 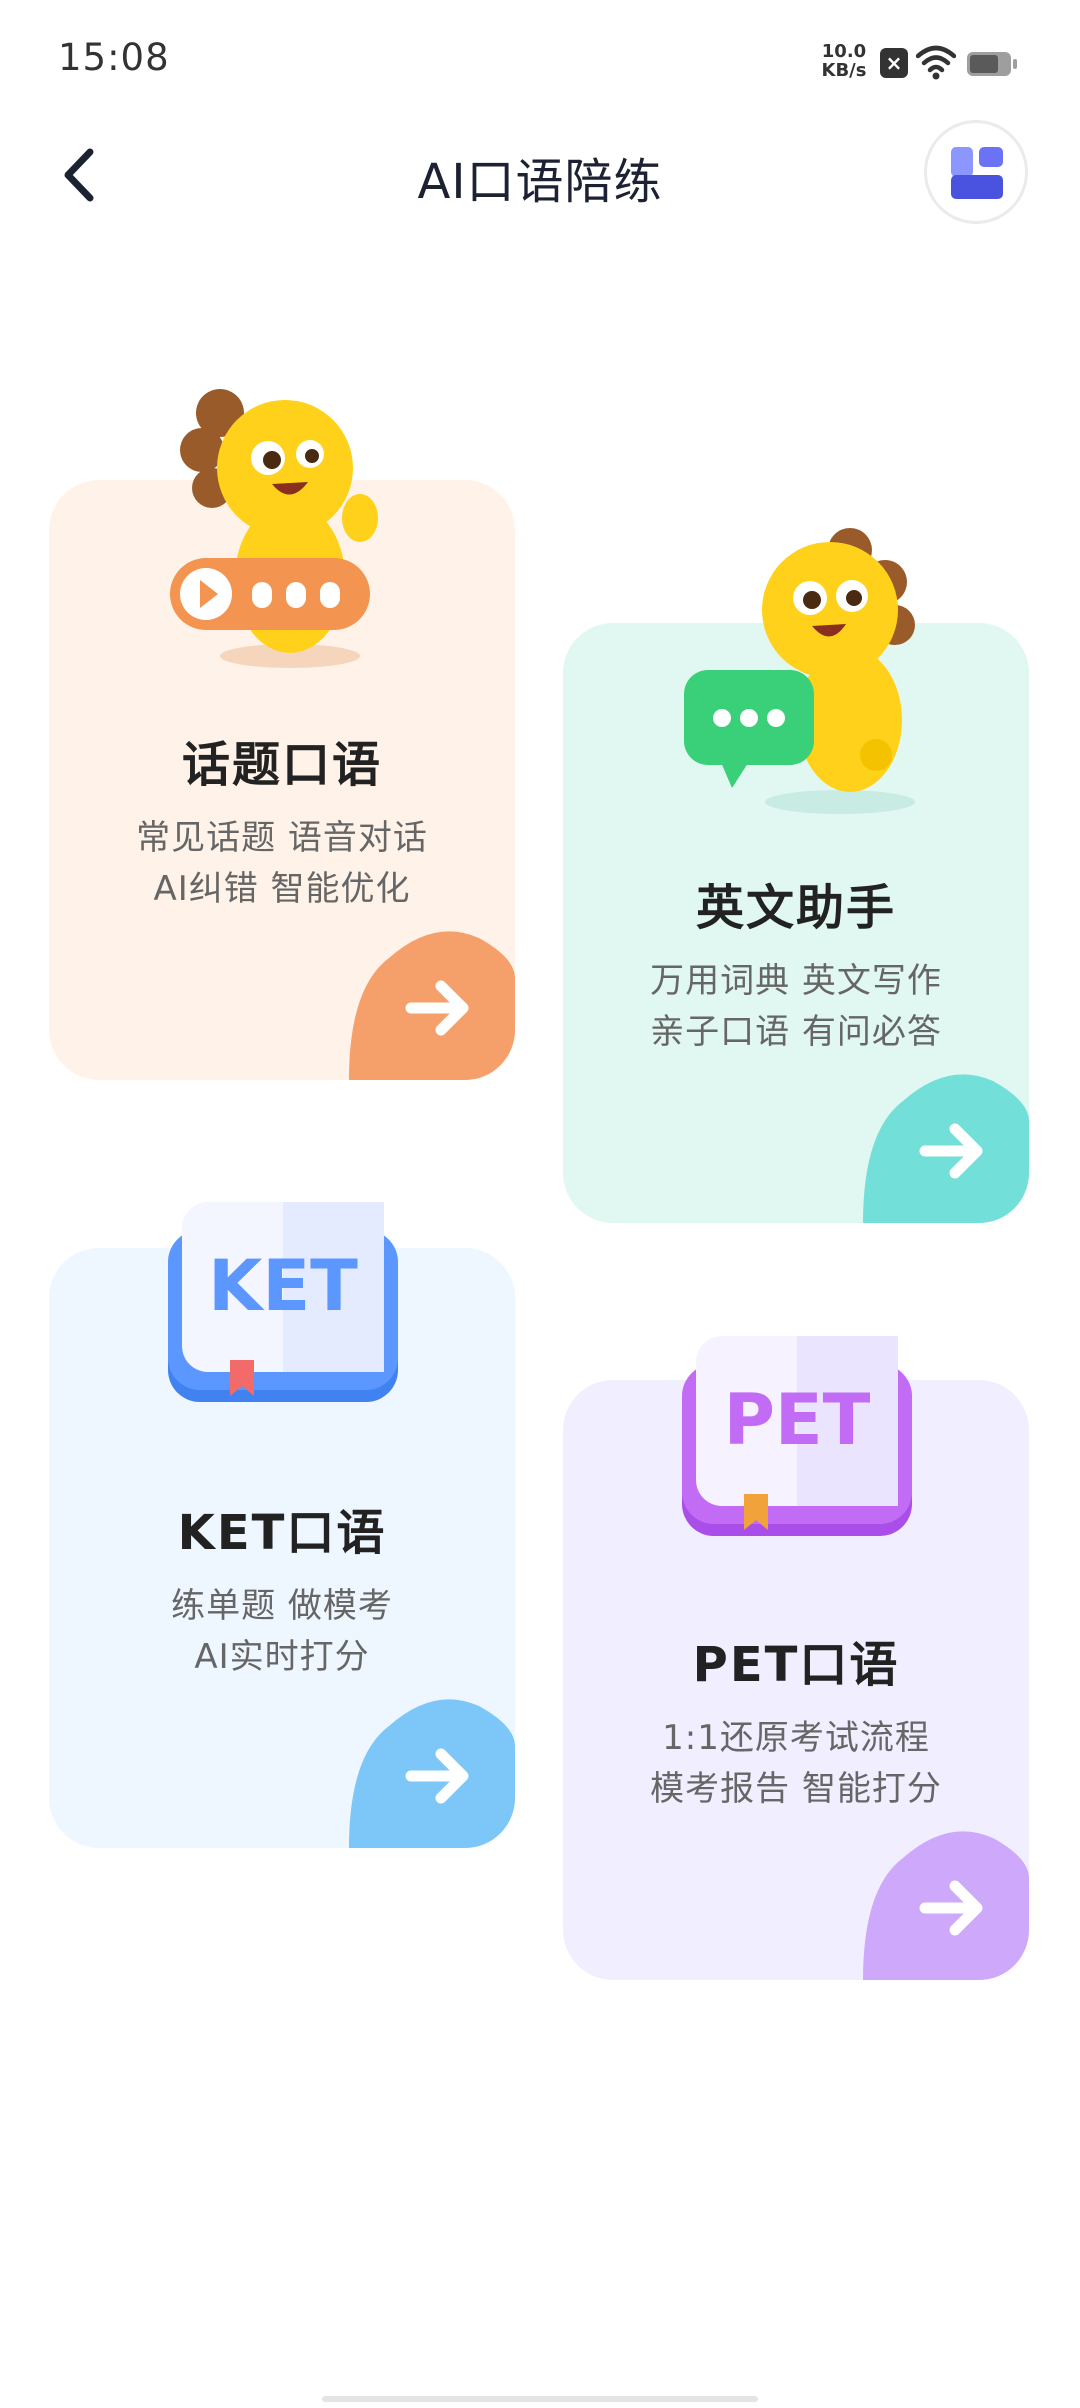 I want to click on close-box-icon: ×, so click(x=894, y=63).